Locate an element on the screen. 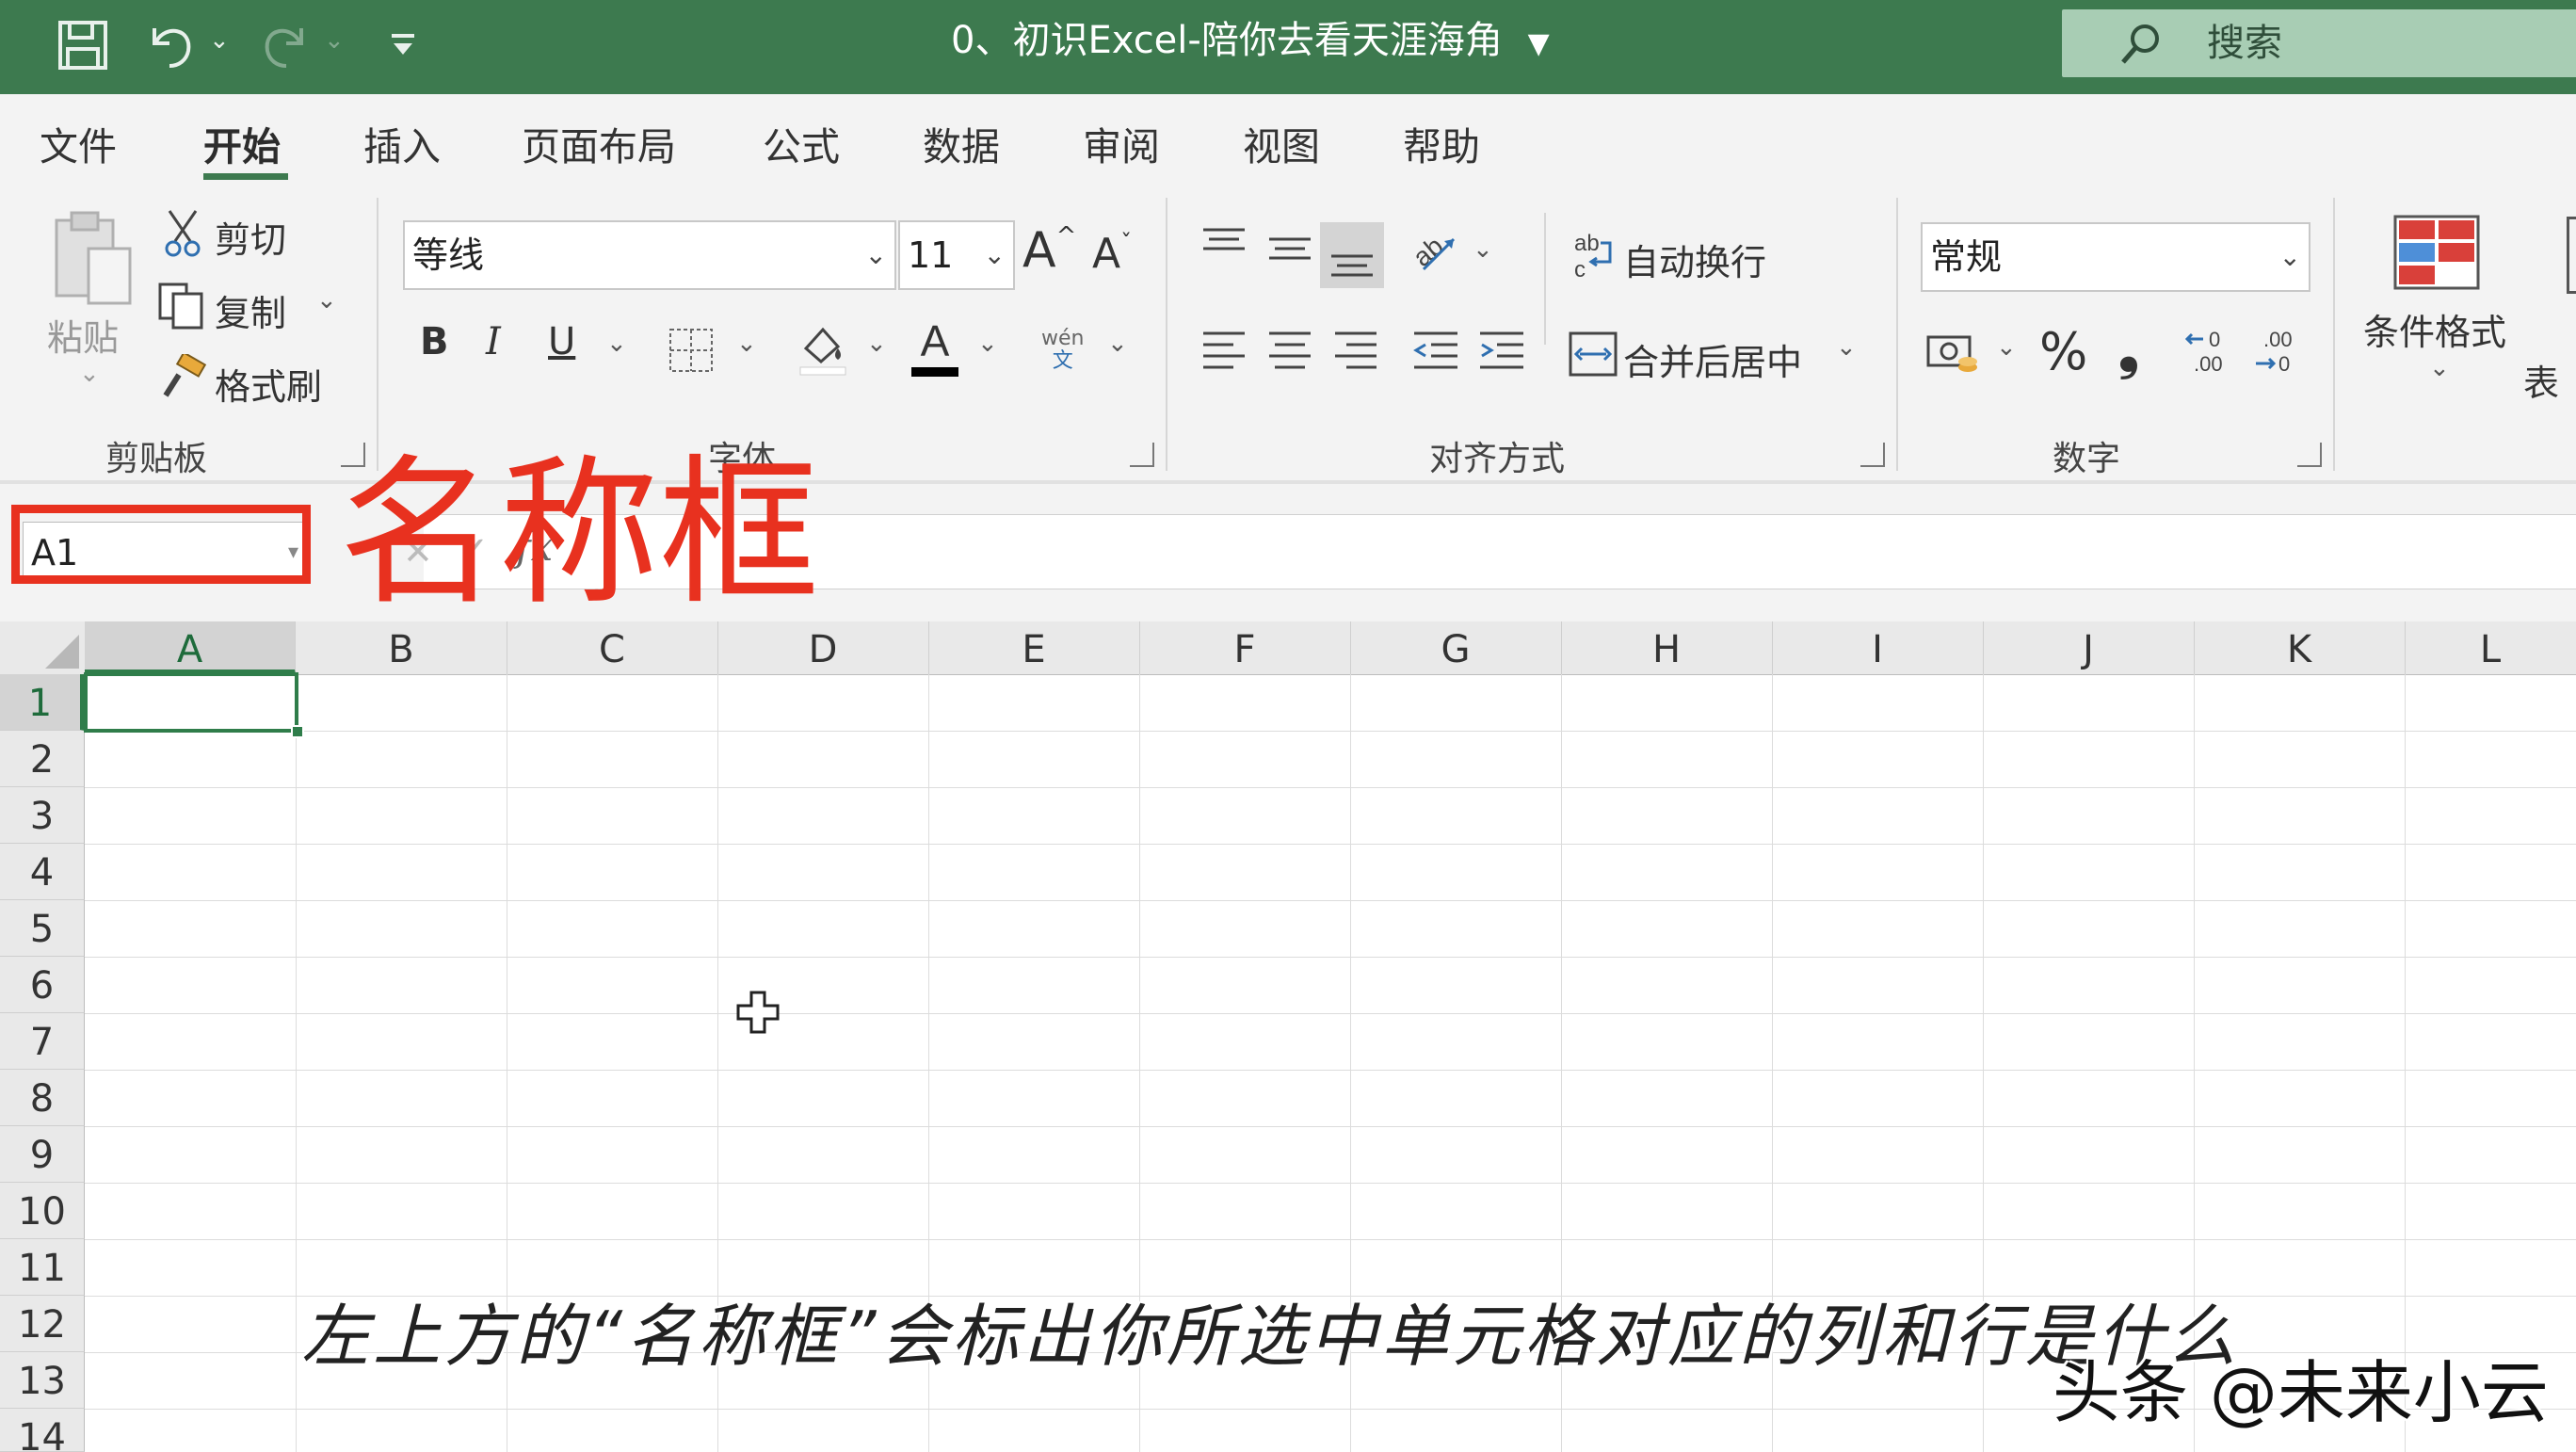  format-as-table-label: 表 is located at coordinates (2541, 380).